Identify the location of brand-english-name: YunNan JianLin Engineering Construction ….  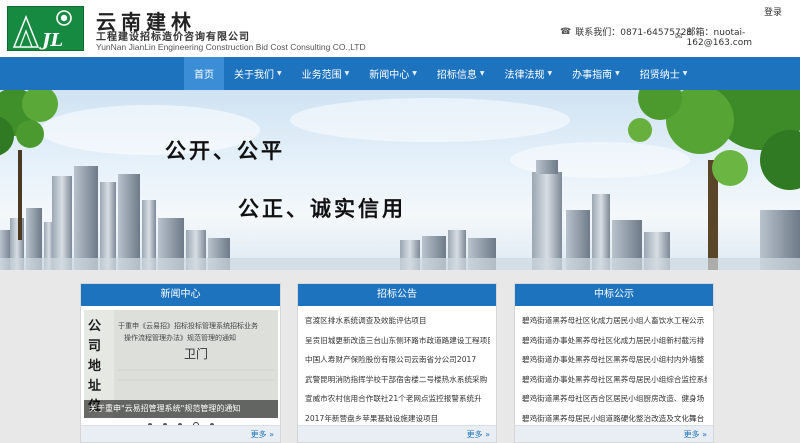
(231, 47).